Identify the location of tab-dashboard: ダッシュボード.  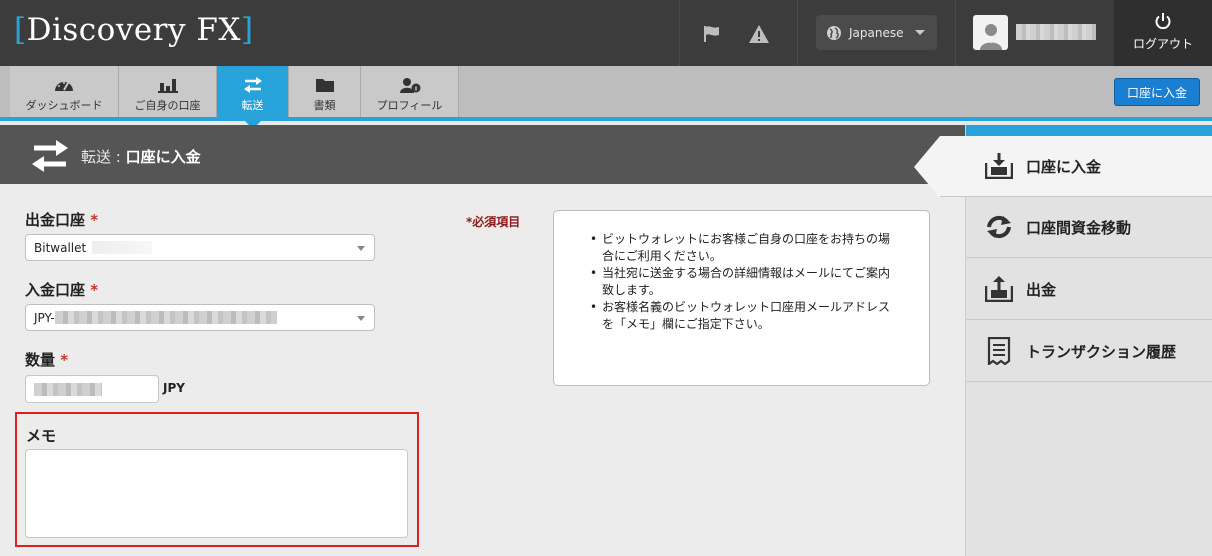
(64, 91).